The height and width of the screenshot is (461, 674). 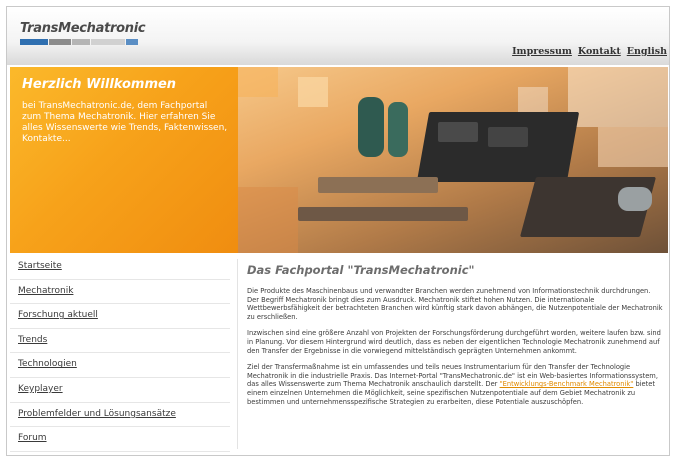 I want to click on nav-item-technologien: Technologien, so click(x=120, y=365).